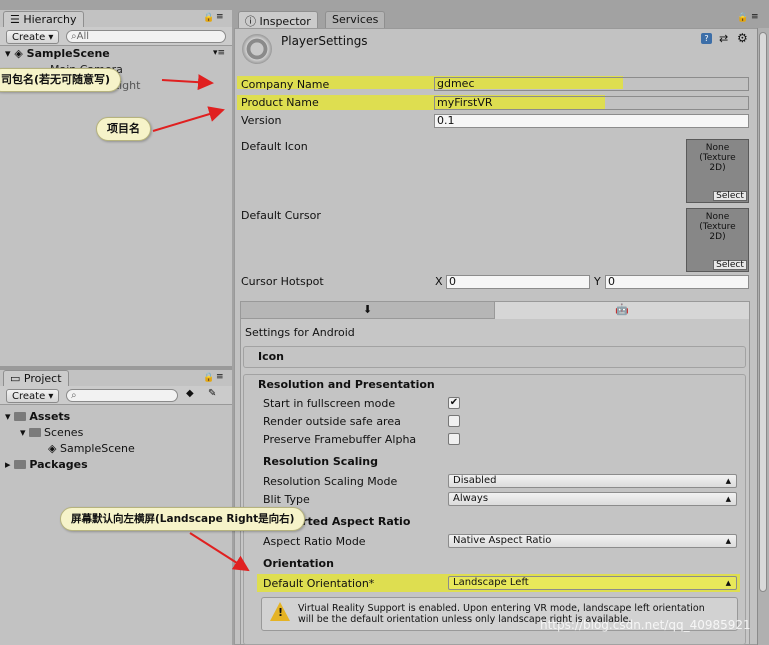 This screenshot has width=769, height=645. I want to click on arrow-product, so click(188, 119).